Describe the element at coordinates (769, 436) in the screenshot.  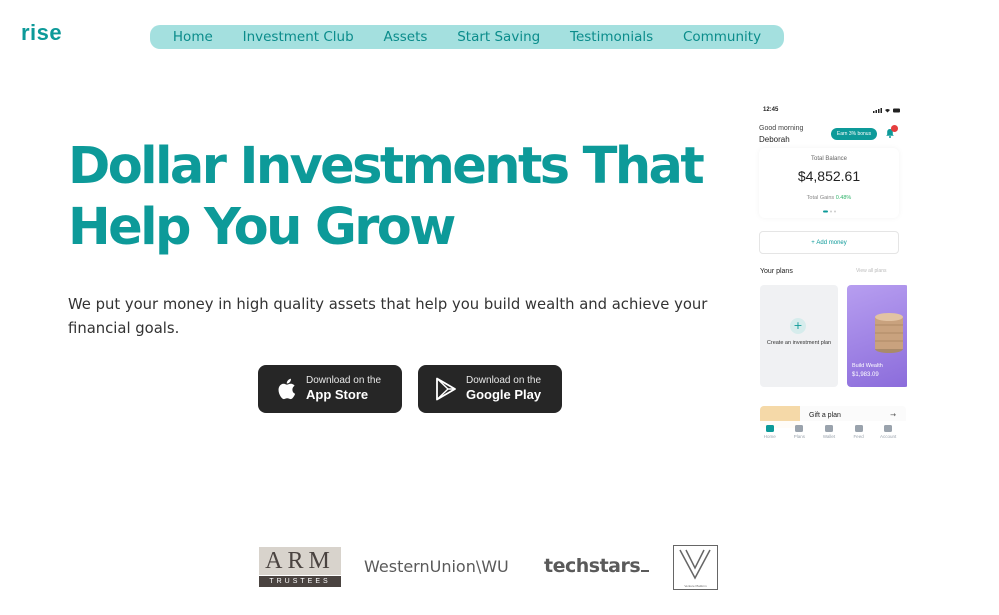
I see `tab-home-label: Home` at that location.